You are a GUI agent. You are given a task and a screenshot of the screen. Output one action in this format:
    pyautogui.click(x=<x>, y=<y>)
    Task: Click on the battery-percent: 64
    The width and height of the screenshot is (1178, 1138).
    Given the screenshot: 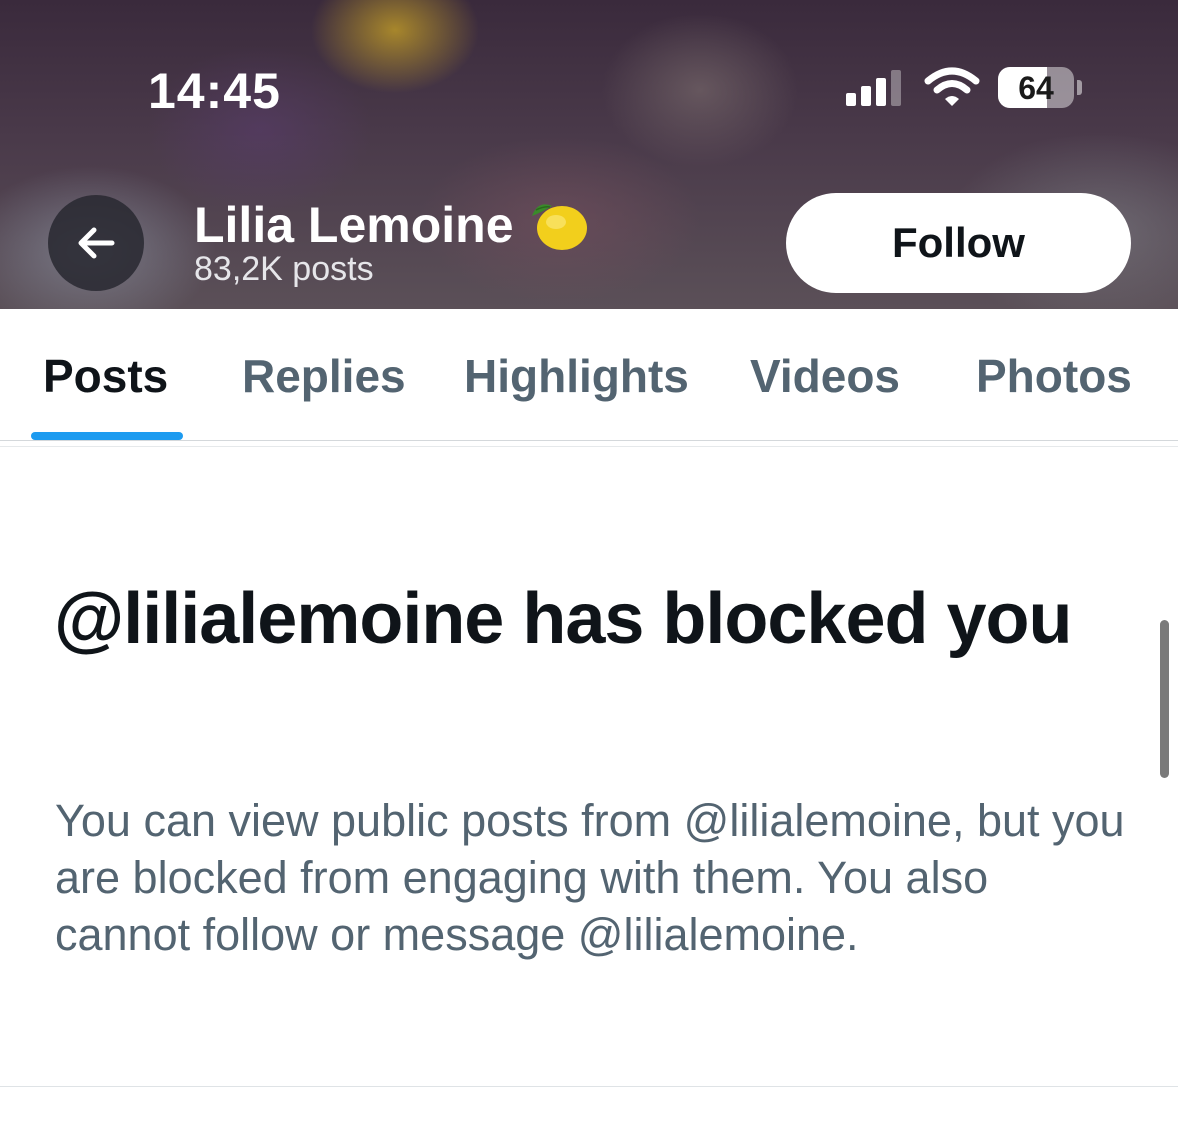 What is the action you would take?
    pyautogui.click(x=1036, y=88)
    